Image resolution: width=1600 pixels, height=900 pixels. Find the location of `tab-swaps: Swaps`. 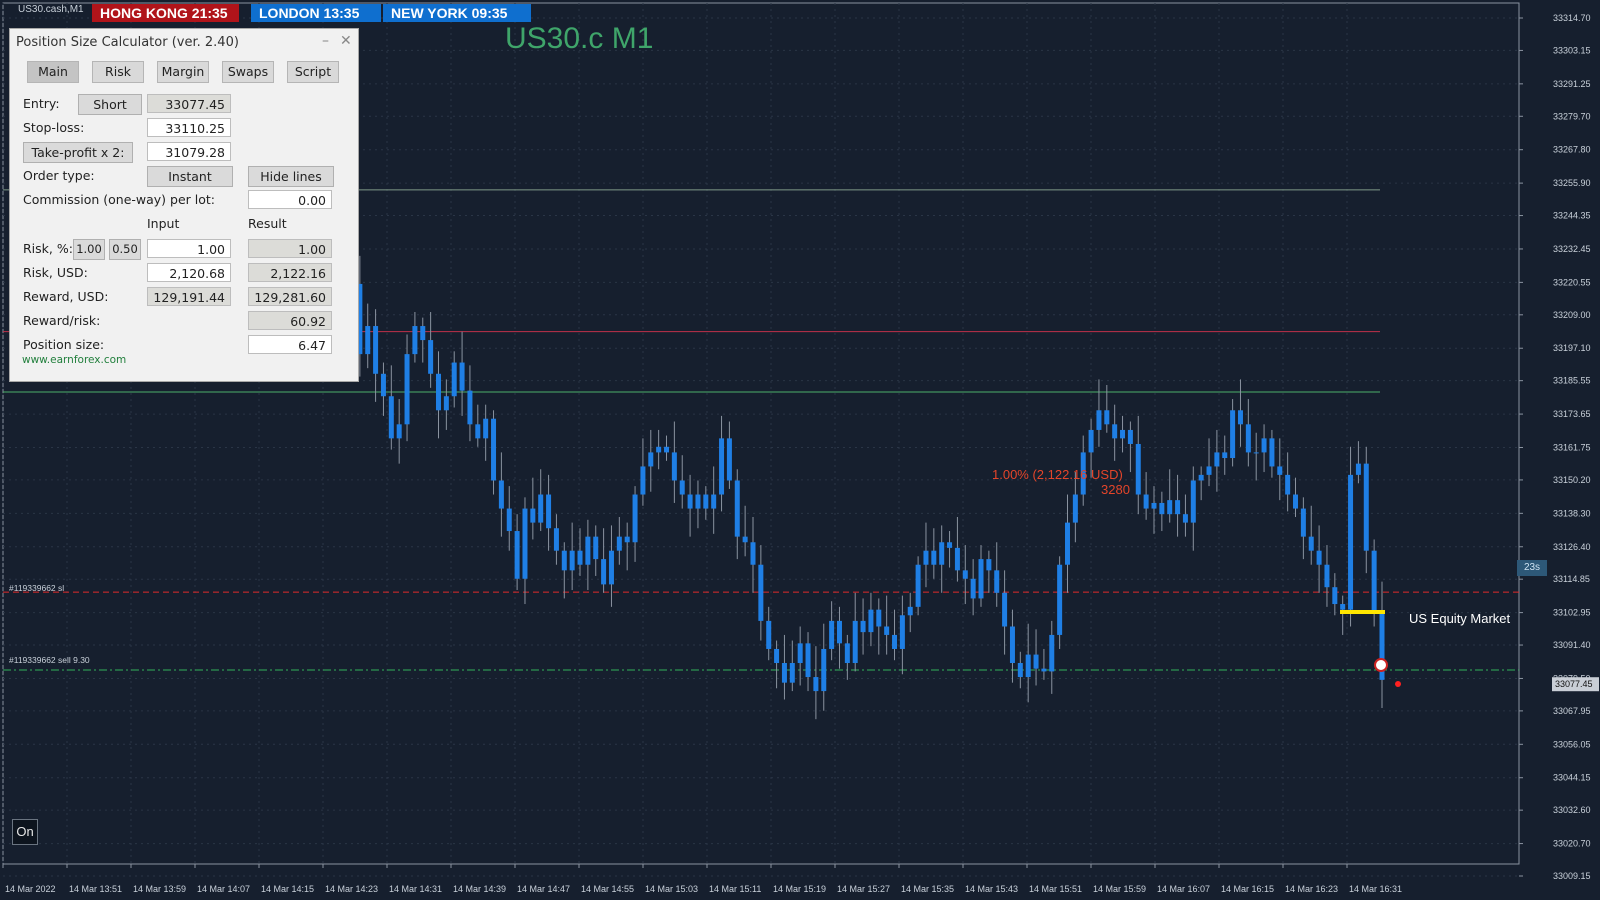

tab-swaps: Swaps is located at coordinates (248, 72).